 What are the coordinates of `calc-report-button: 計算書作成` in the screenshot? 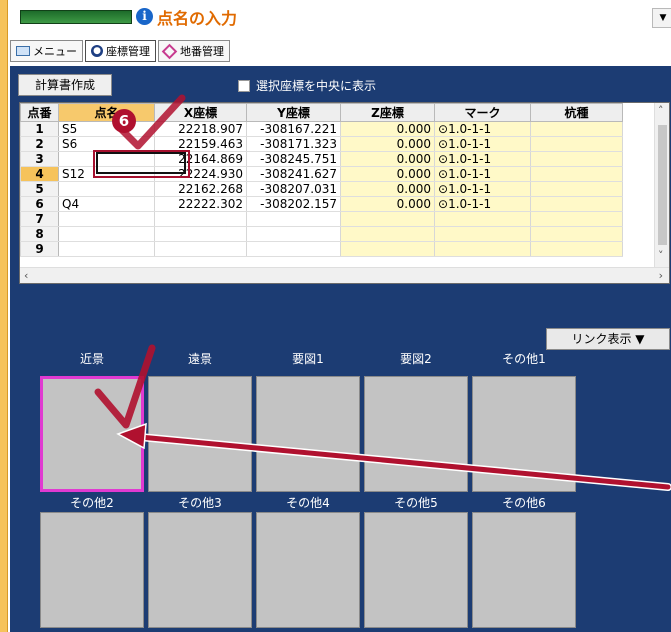 It's located at (65, 85).